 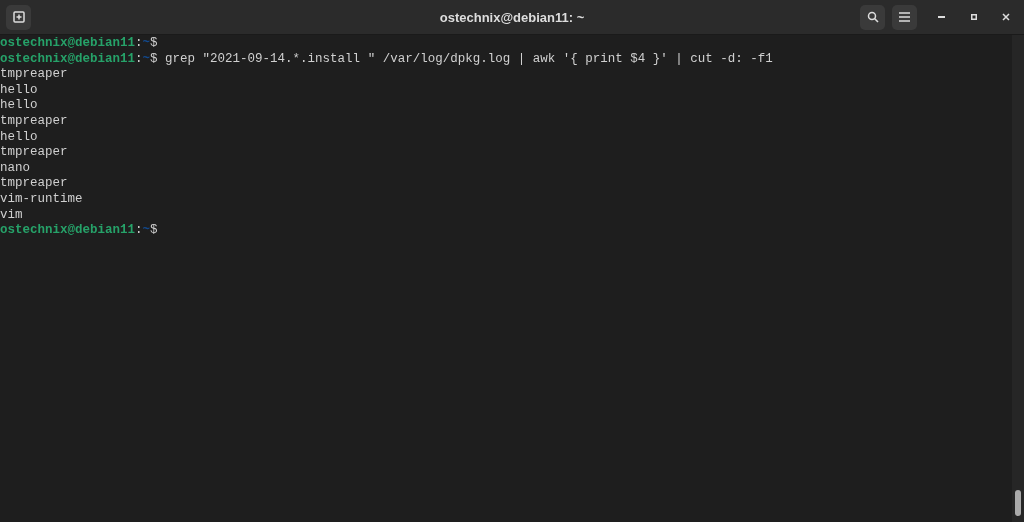 I want to click on search-button, so click(x=872, y=17).